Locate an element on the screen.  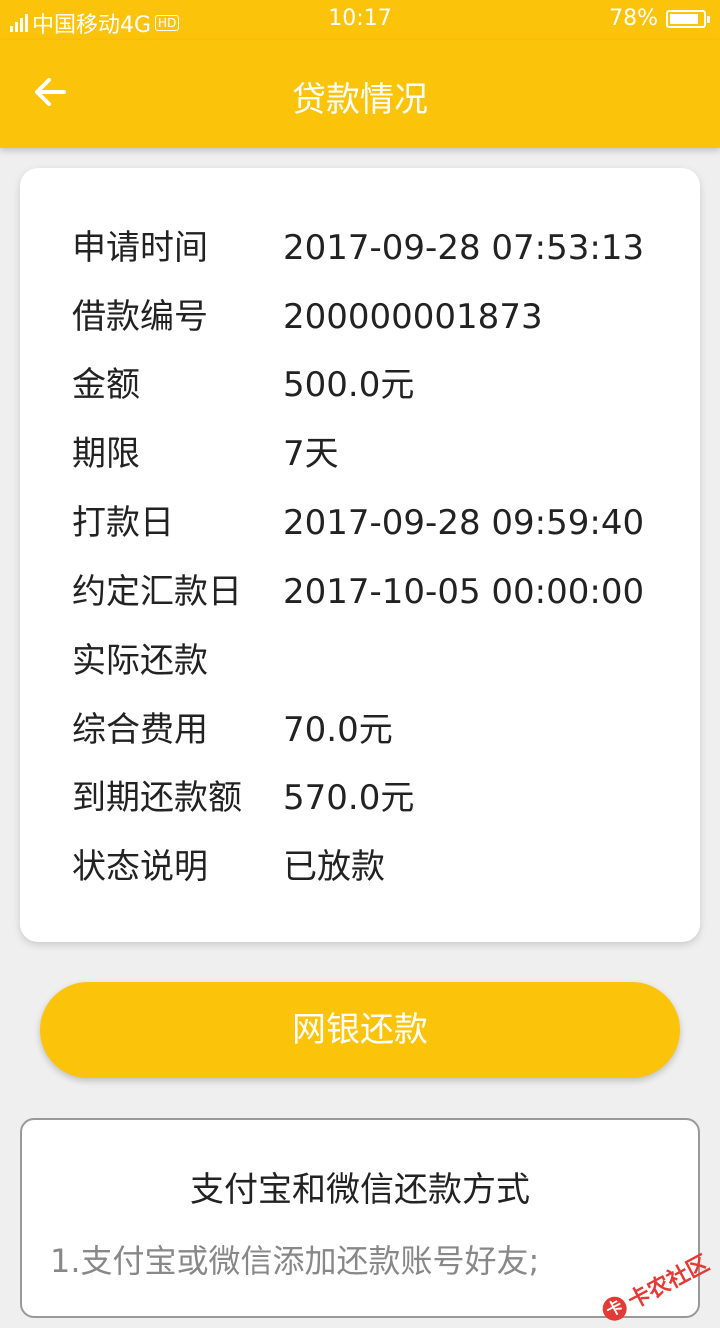
detail-label: 状态说明 is located at coordinates (140, 867).